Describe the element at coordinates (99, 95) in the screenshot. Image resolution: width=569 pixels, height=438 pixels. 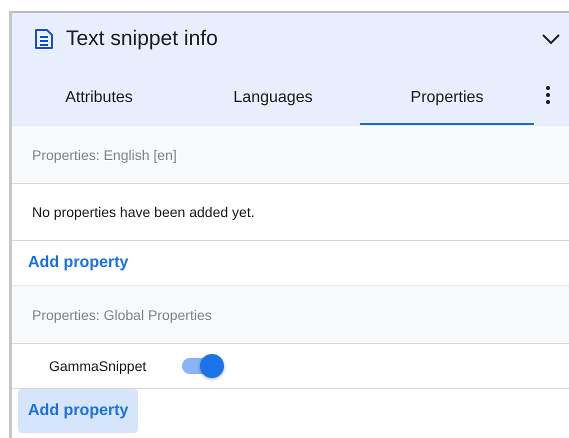
I see `tab: Attributes` at that location.